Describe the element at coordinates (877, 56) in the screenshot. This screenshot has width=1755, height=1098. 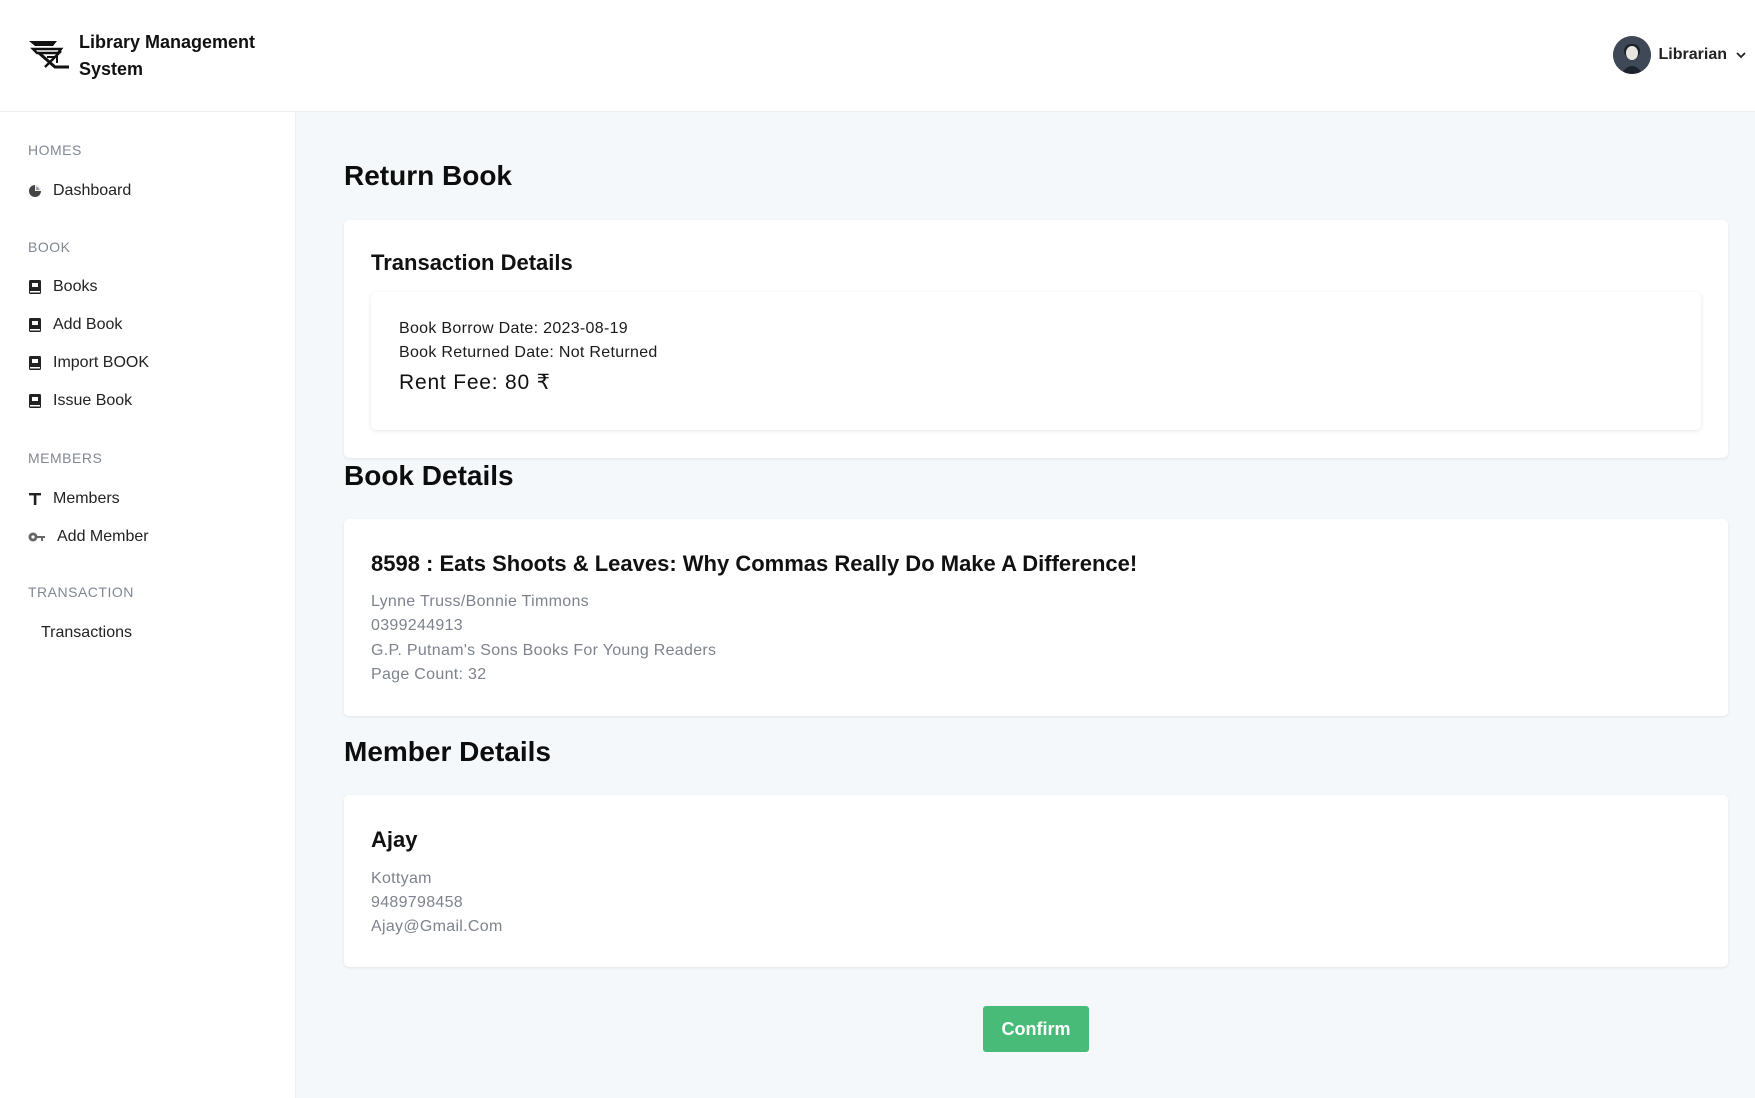
I see `top-header: Library Management System Librarian` at that location.